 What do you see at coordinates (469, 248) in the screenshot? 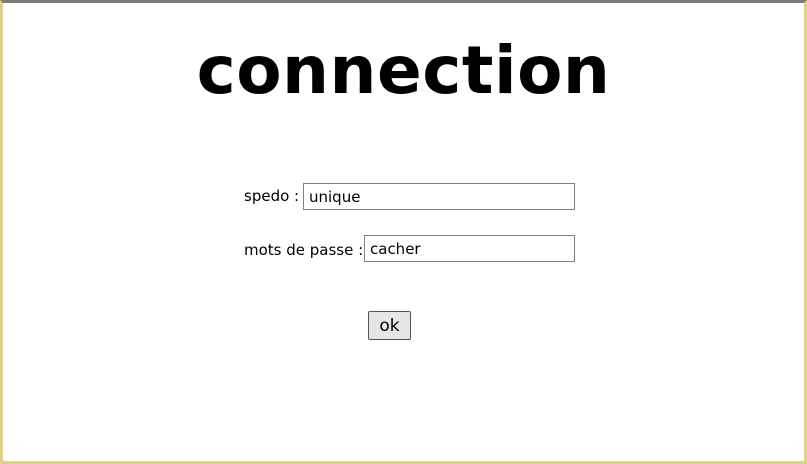
I see `password-input` at bounding box center [469, 248].